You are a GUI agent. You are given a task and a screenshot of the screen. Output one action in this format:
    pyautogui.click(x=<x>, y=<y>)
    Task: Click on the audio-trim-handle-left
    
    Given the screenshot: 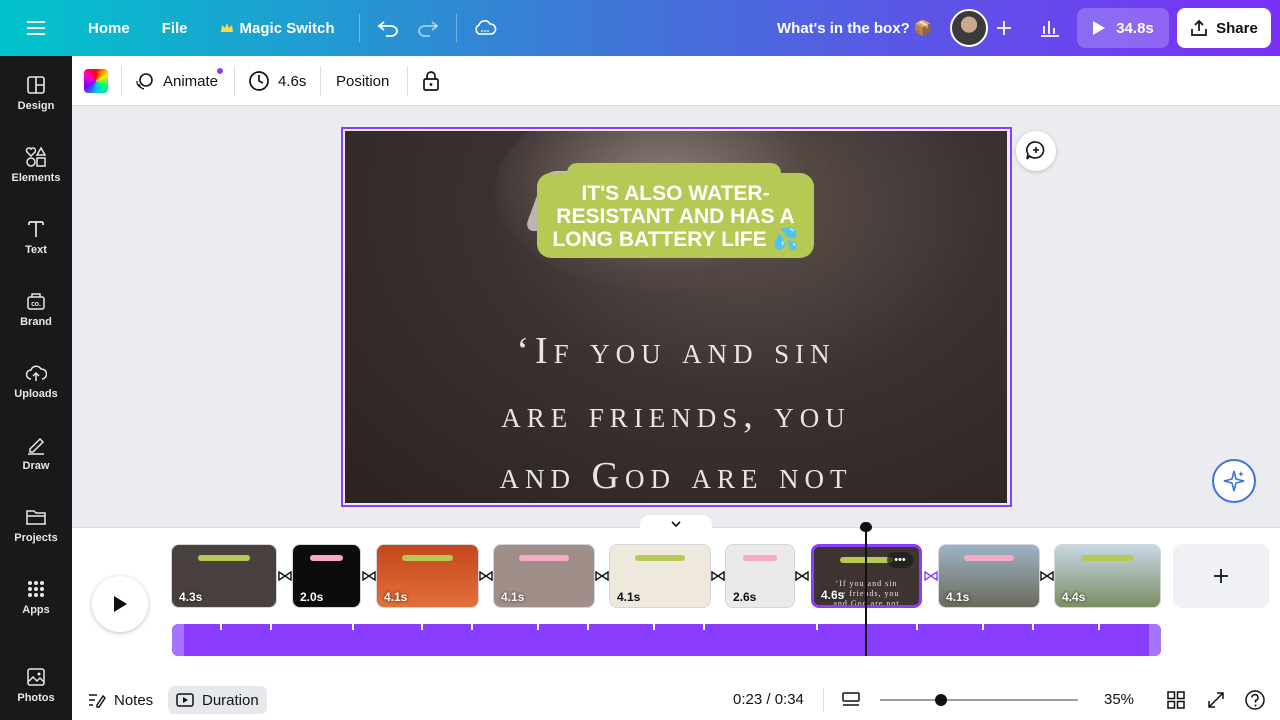 What is the action you would take?
    pyautogui.click(x=178, y=640)
    